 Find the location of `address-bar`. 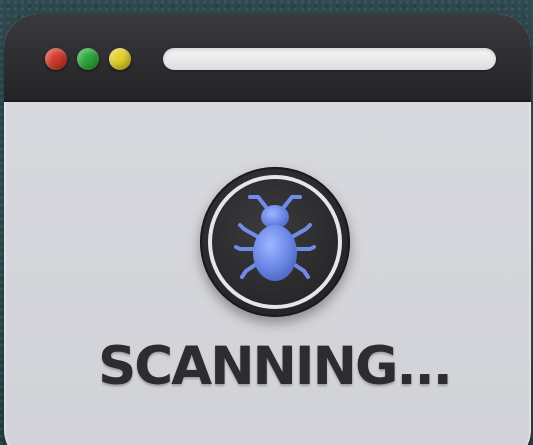

address-bar is located at coordinates (329, 59).